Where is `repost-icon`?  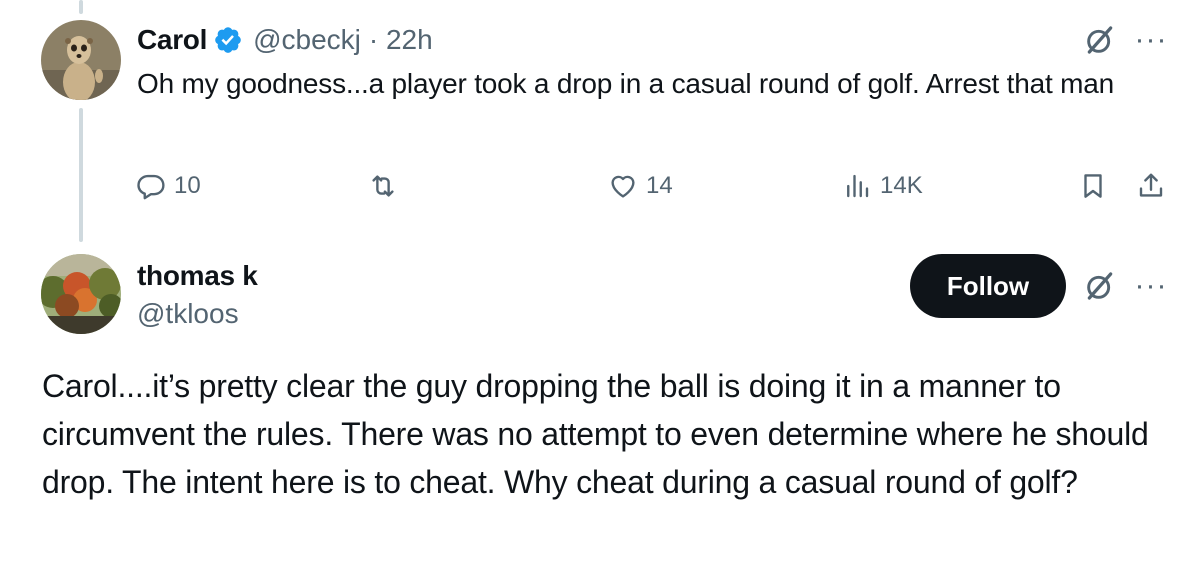
repost-icon is located at coordinates (383, 186).